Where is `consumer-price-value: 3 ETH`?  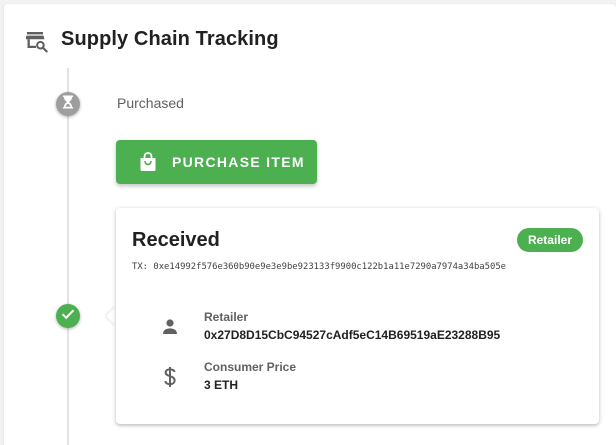
consumer-price-value: 3 ETH is located at coordinates (221, 385).